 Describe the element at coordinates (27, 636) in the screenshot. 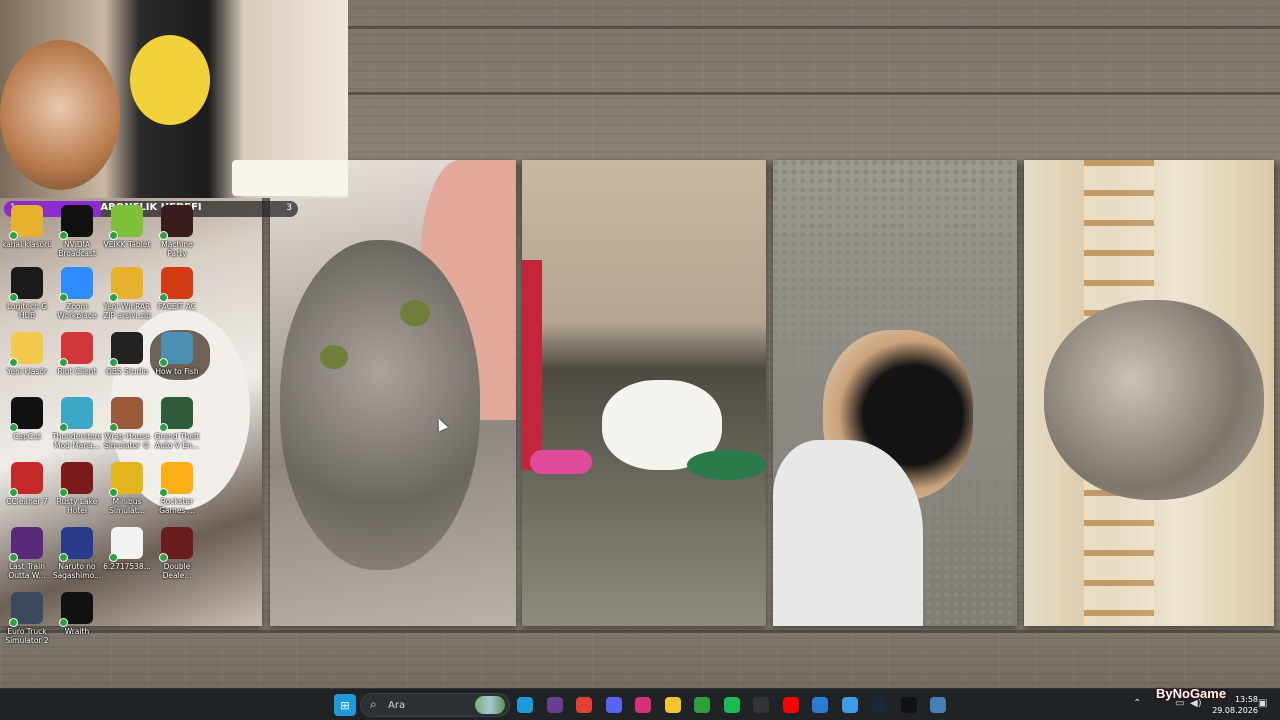

I see `desktop-icon-label: Euro Truck Simulator 2` at that location.